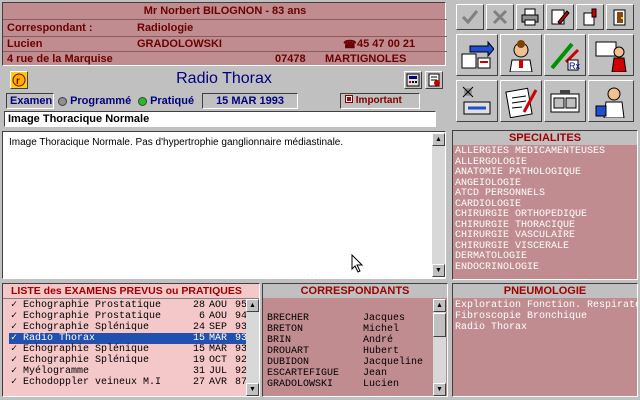  I want to click on exam-label: Examen, so click(30, 101).